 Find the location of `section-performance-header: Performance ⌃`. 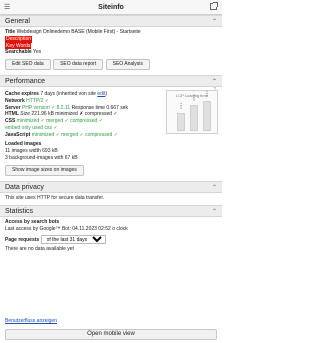

section-performance-header: Performance ⌃ is located at coordinates (111, 81).